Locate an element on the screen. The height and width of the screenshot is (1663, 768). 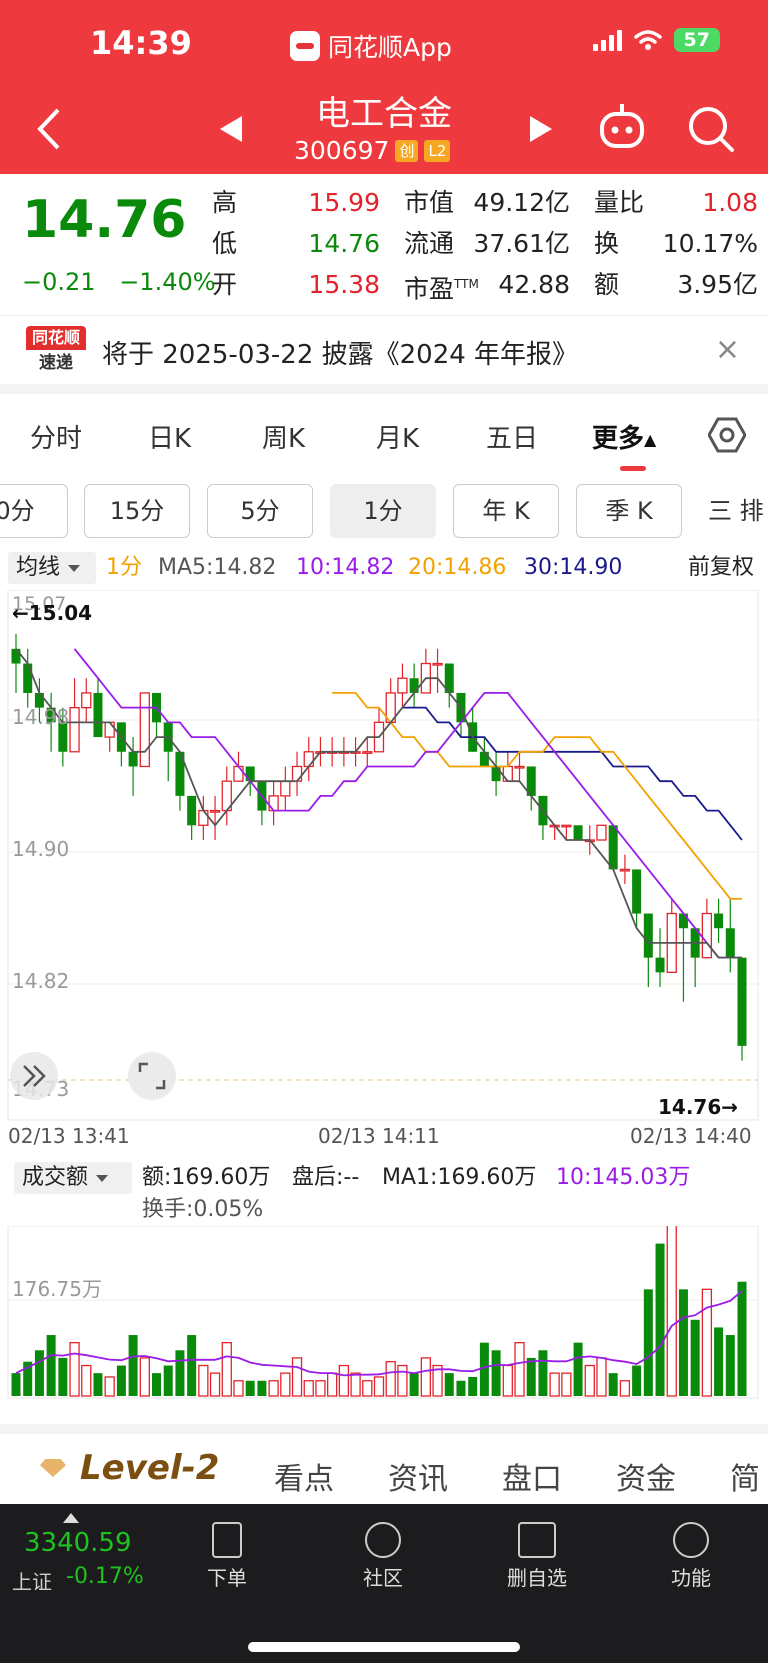
last-price: 14.76 is located at coordinates (104, 220).